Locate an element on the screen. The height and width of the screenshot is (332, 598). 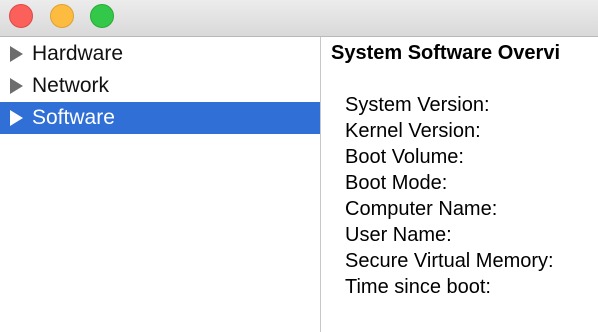
sidebar-item-label: Network is located at coordinates (71, 85).